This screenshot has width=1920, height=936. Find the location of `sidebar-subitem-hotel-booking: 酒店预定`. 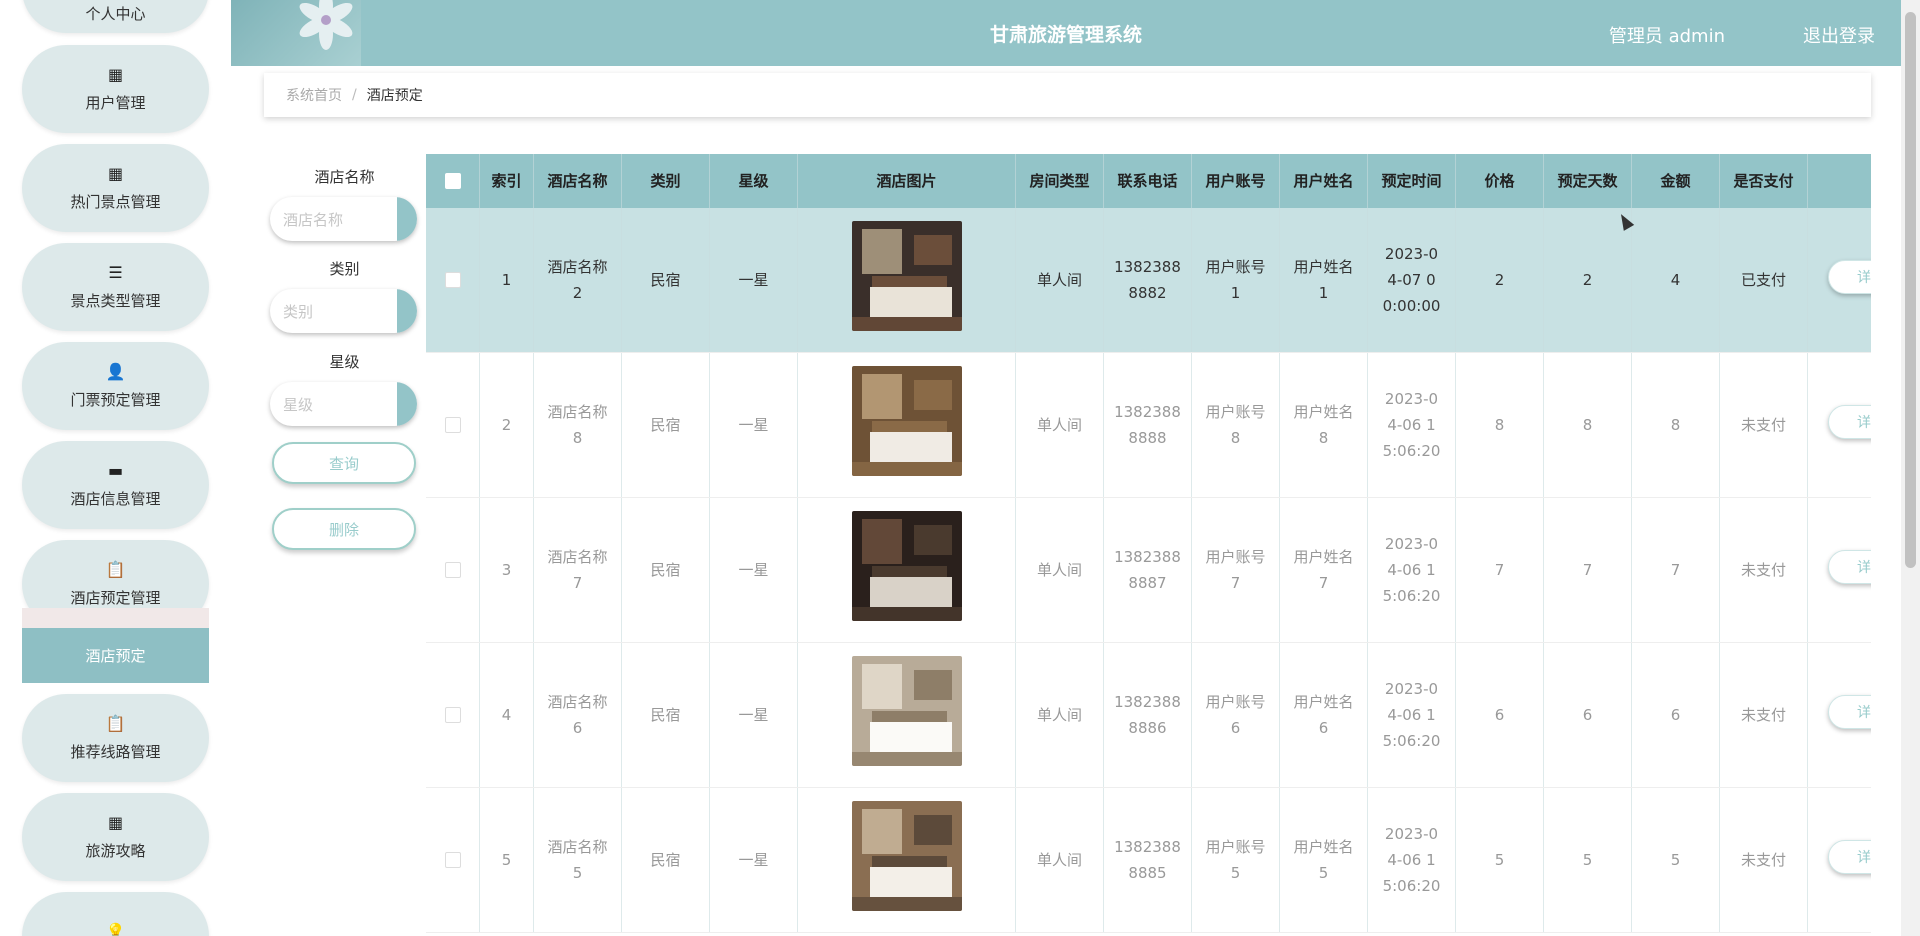

sidebar-subitem-hotel-booking: 酒店预定 is located at coordinates (115, 655).